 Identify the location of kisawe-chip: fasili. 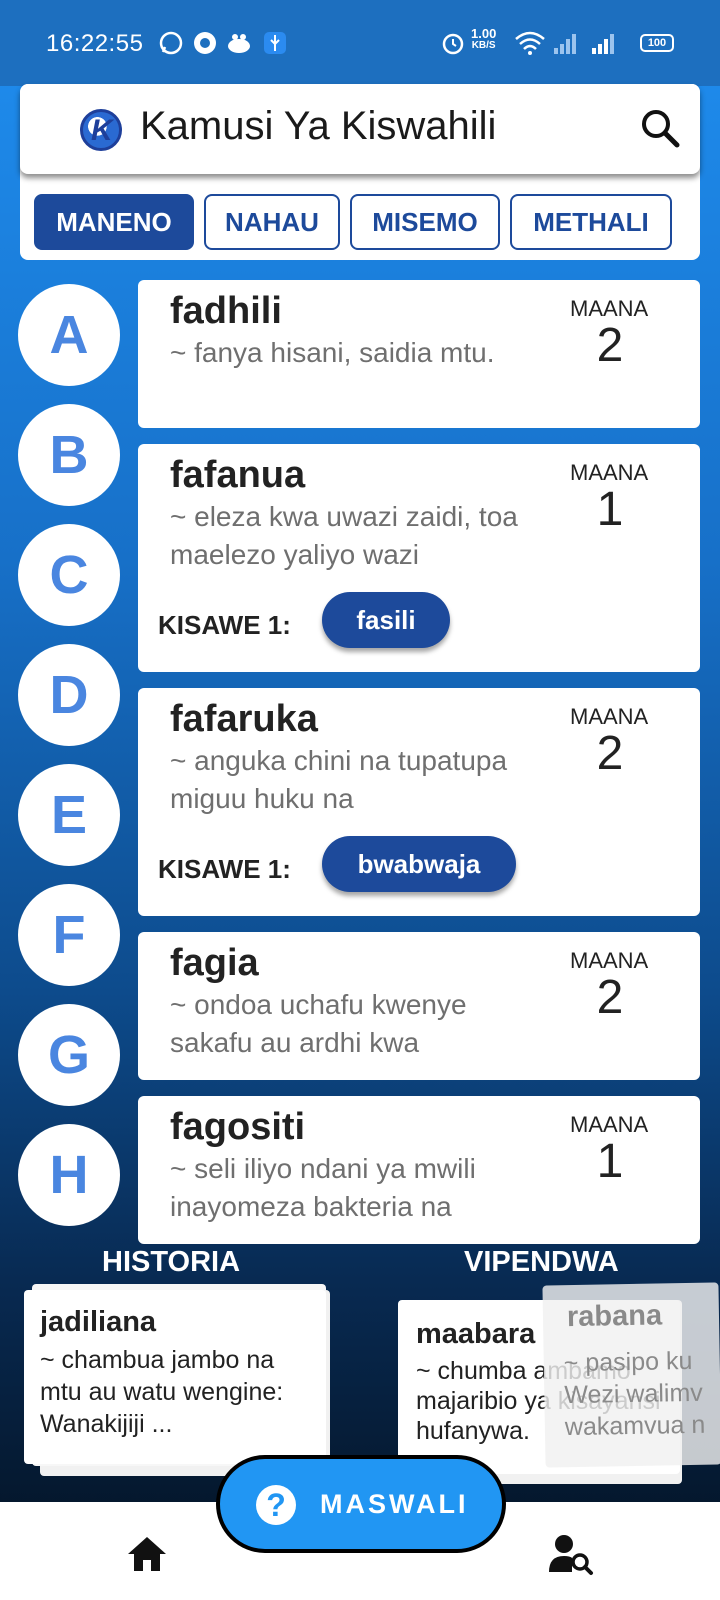
(386, 620).